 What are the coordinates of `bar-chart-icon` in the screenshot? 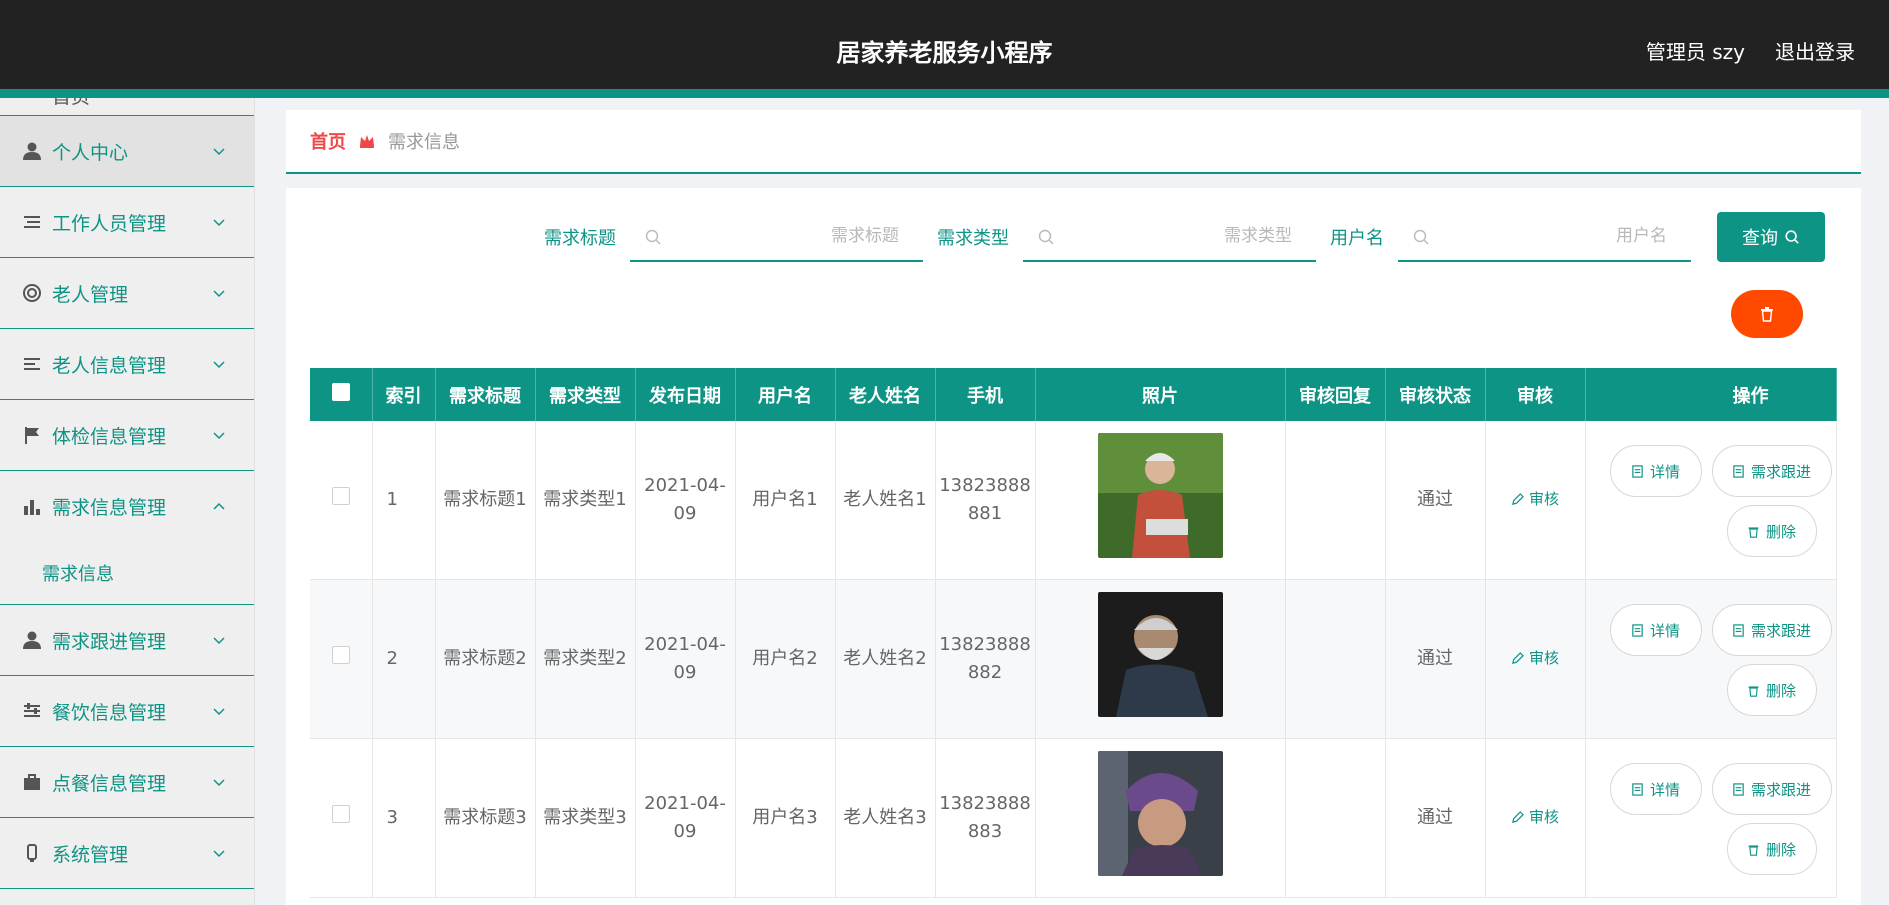 It's located at (32, 507).